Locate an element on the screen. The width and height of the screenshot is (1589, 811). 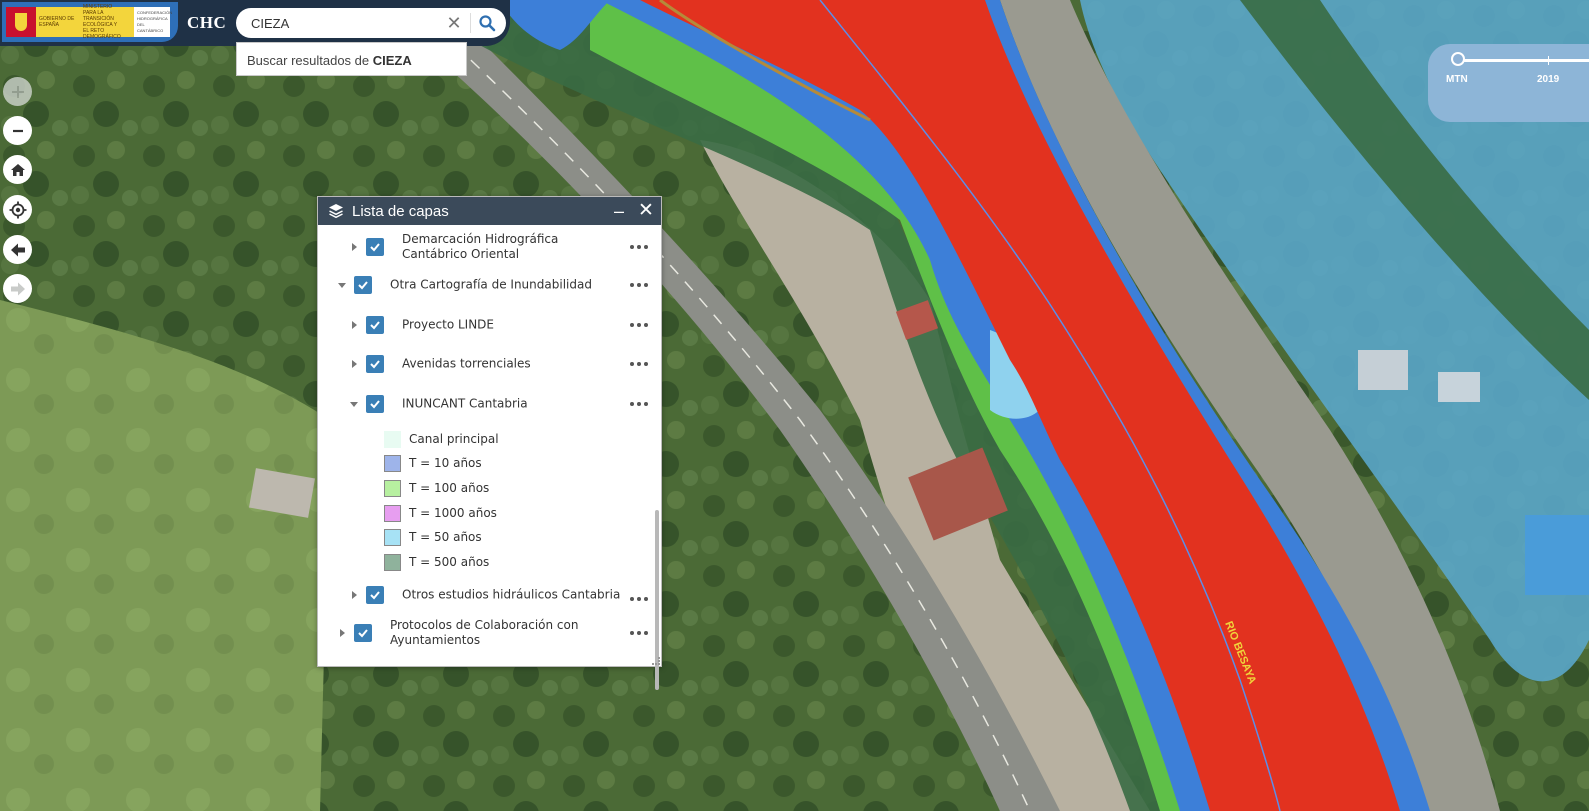
forward-arrow-icon is located at coordinates (17, 288).